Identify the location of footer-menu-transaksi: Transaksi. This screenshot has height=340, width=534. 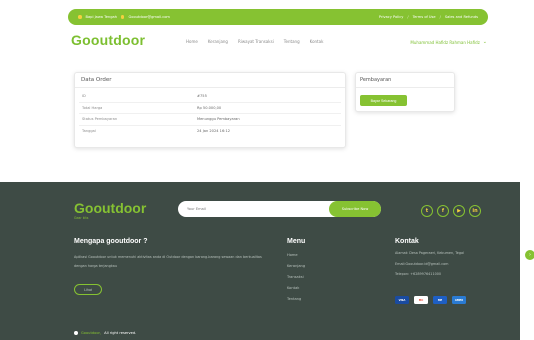
(296, 280).